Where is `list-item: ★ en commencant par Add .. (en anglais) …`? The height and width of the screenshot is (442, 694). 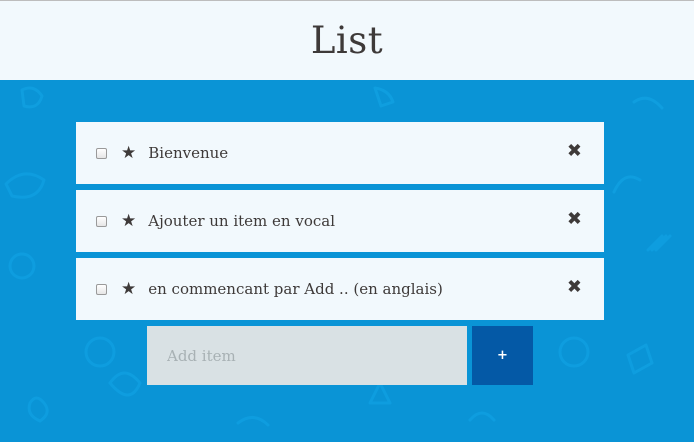 list-item: ★ en commencant par Add .. (en anglais) … is located at coordinates (340, 289).